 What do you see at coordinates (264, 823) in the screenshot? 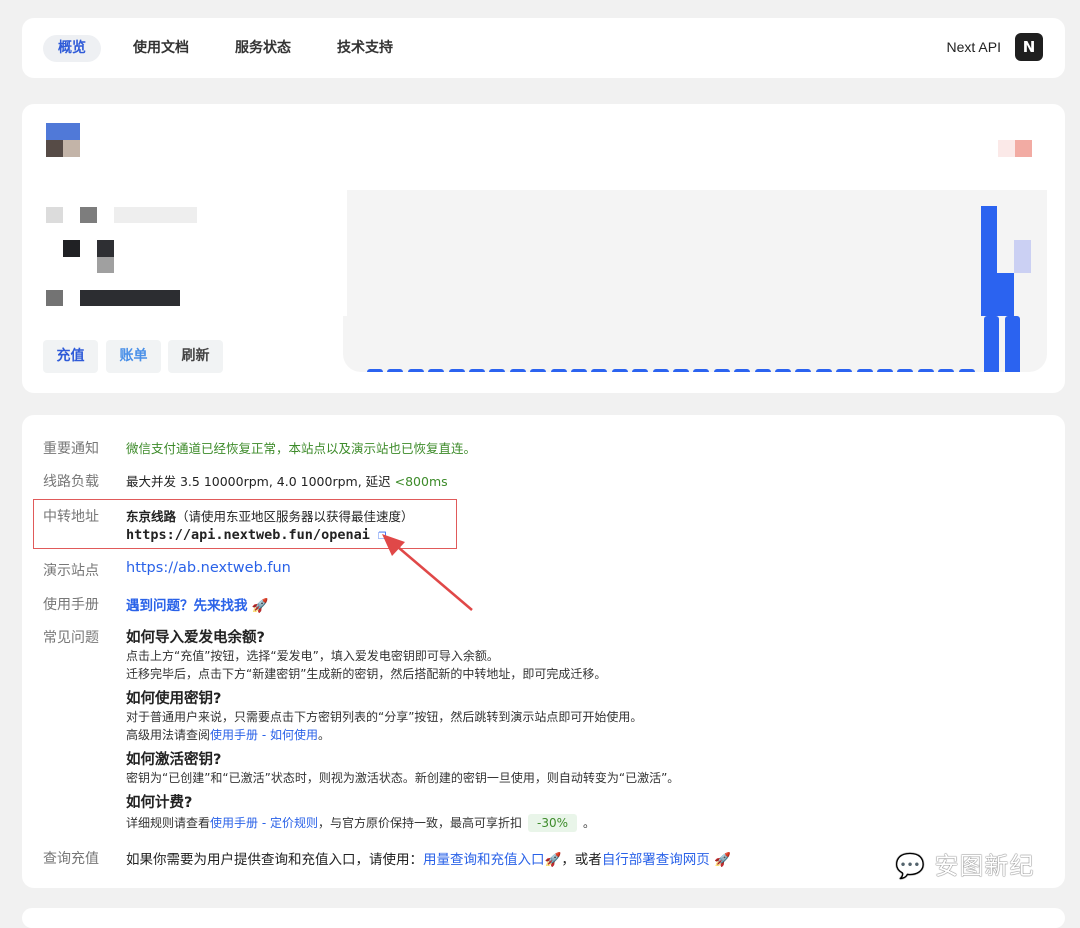
I see `pricing-link: 使用手册 - 定价规则` at bounding box center [264, 823].